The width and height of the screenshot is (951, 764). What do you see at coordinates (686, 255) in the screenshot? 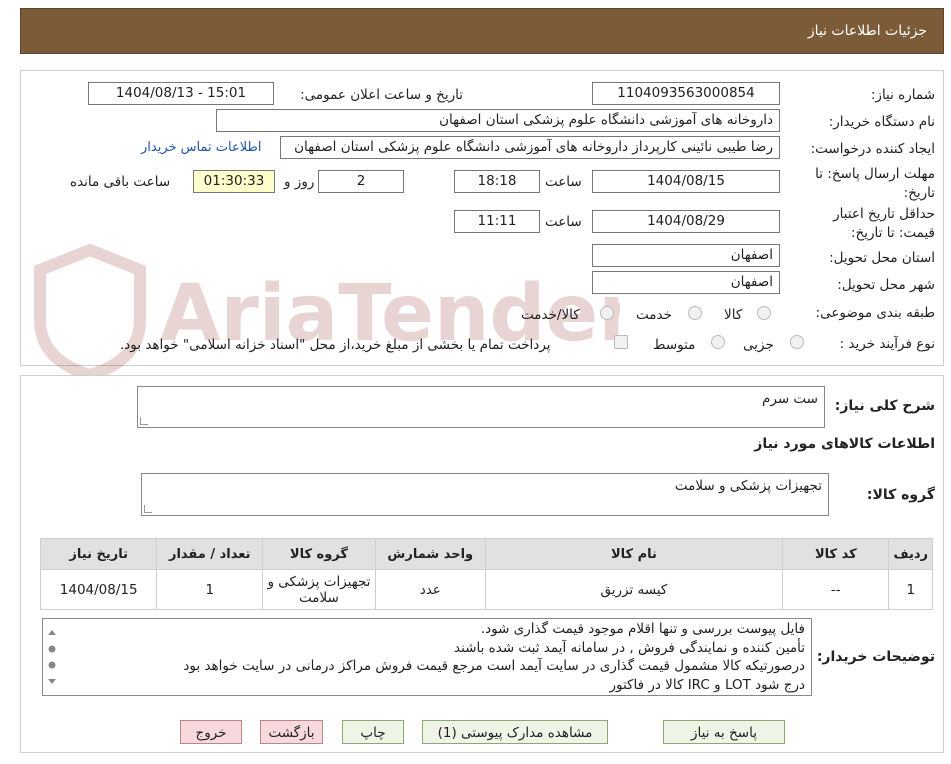
I see `province-field: اصفهان` at bounding box center [686, 255].